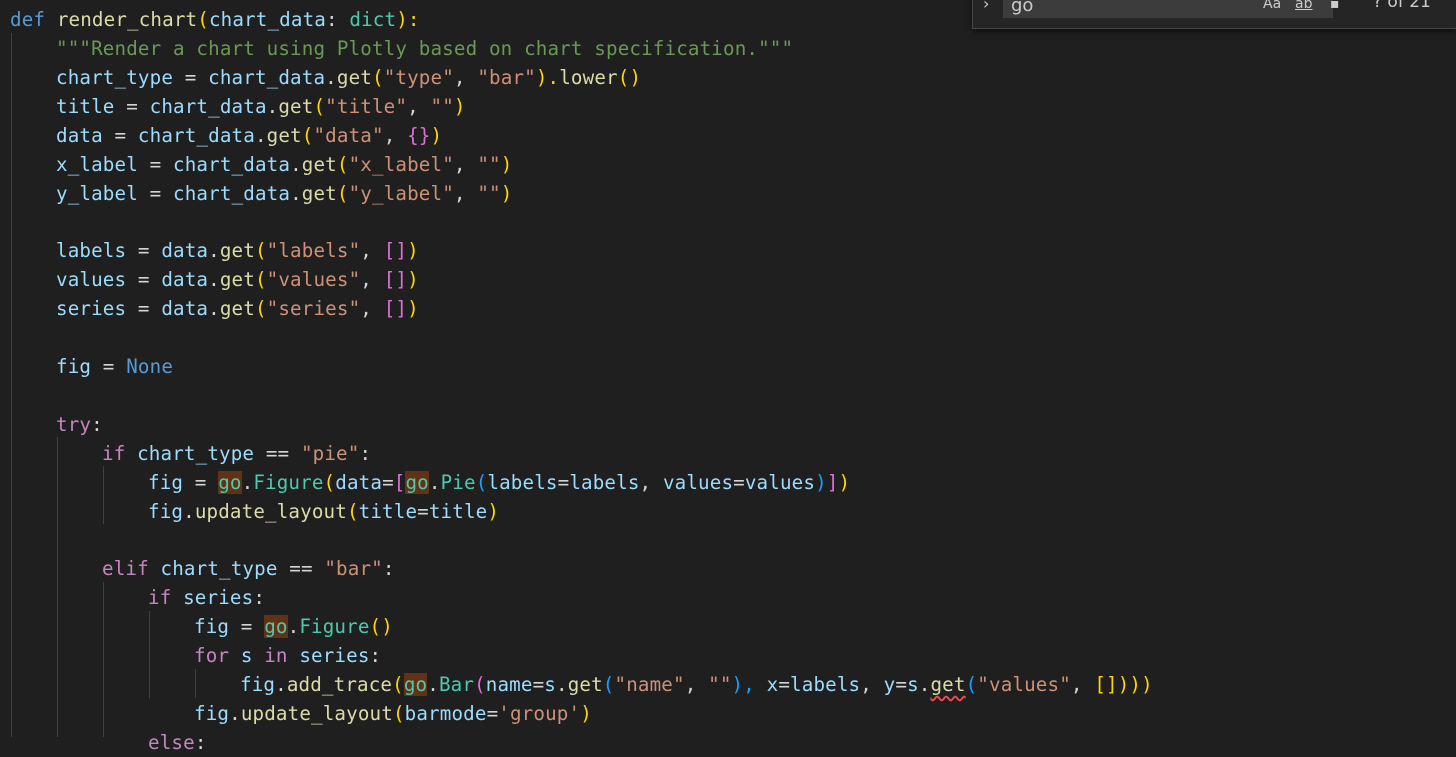 Image resolution: width=1456 pixels, height=757 pixels. Describe the element at coordinates (248, 568) in the screenshot. I see `code-line: elif chart_type == "bar":` at that location.